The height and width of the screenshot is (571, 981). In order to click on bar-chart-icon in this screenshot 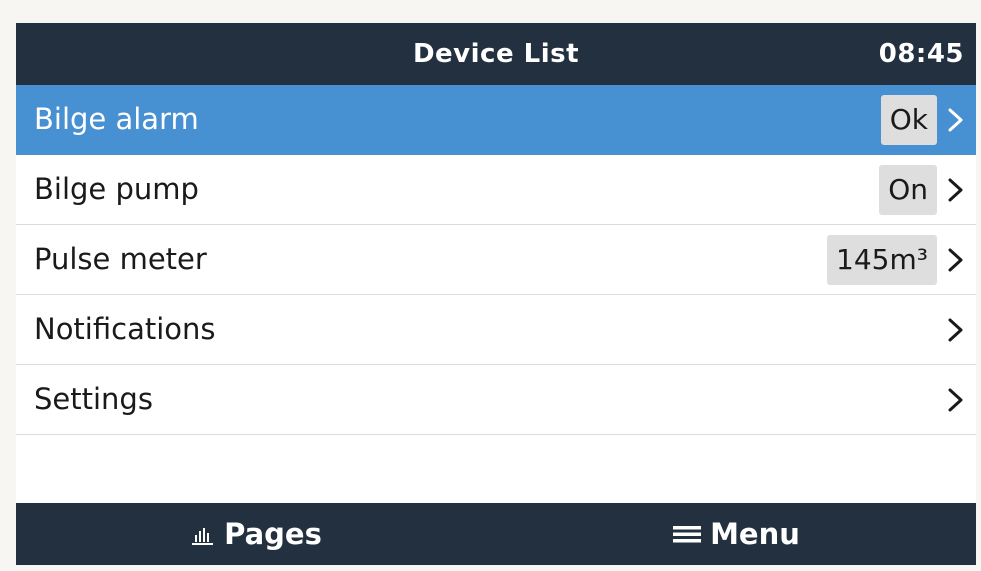, I will do `click(203, 536)`.